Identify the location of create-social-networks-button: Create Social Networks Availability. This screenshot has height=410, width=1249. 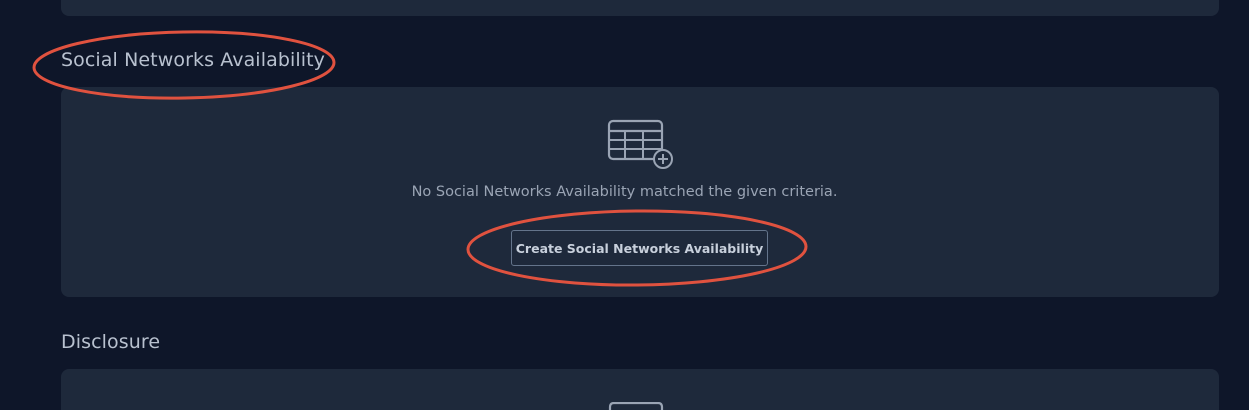
(639, 248).